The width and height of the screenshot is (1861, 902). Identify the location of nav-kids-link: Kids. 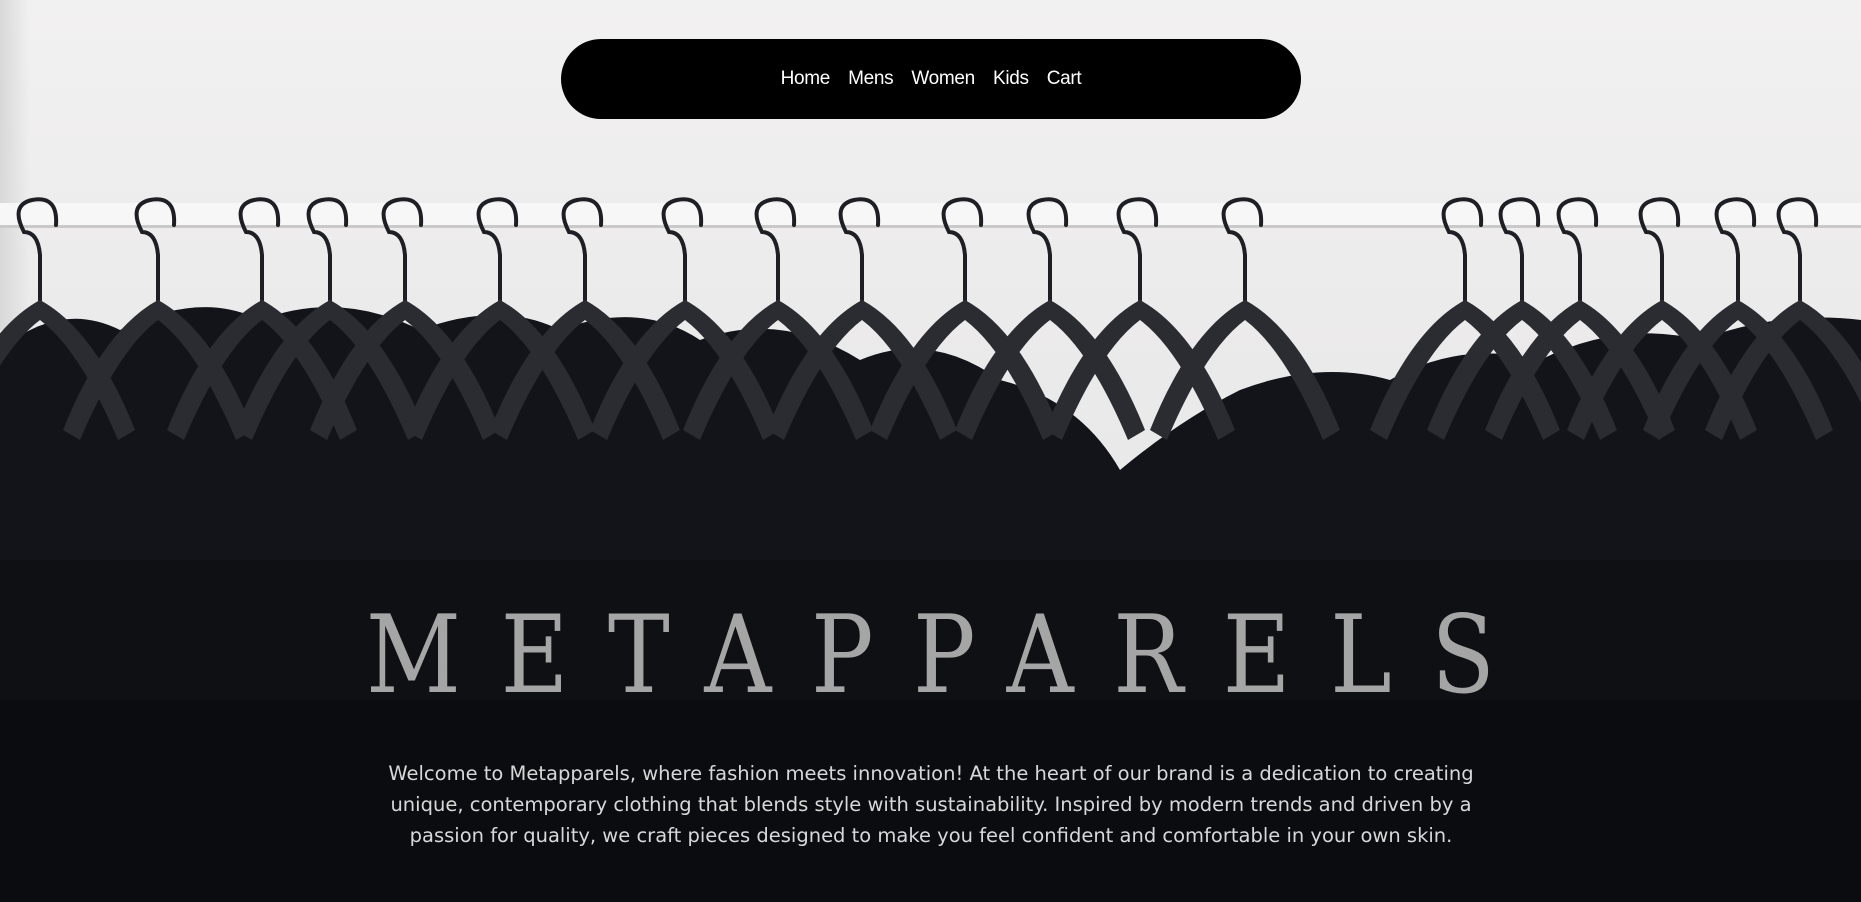
(1011, 79).